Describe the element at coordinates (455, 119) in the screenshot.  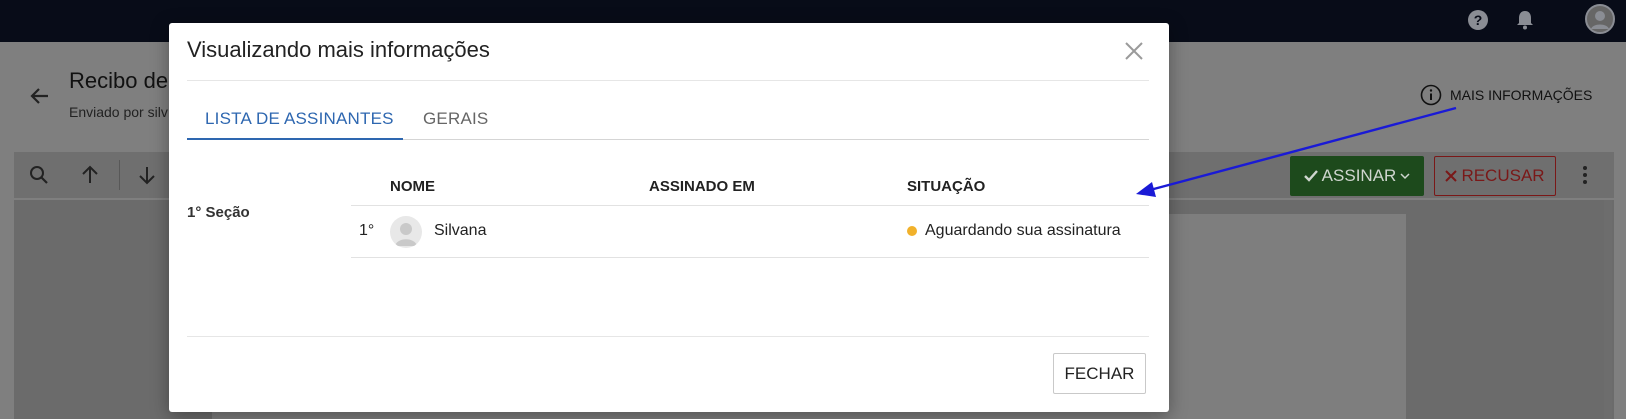
I see `tab-general: GERAIS` at that location.